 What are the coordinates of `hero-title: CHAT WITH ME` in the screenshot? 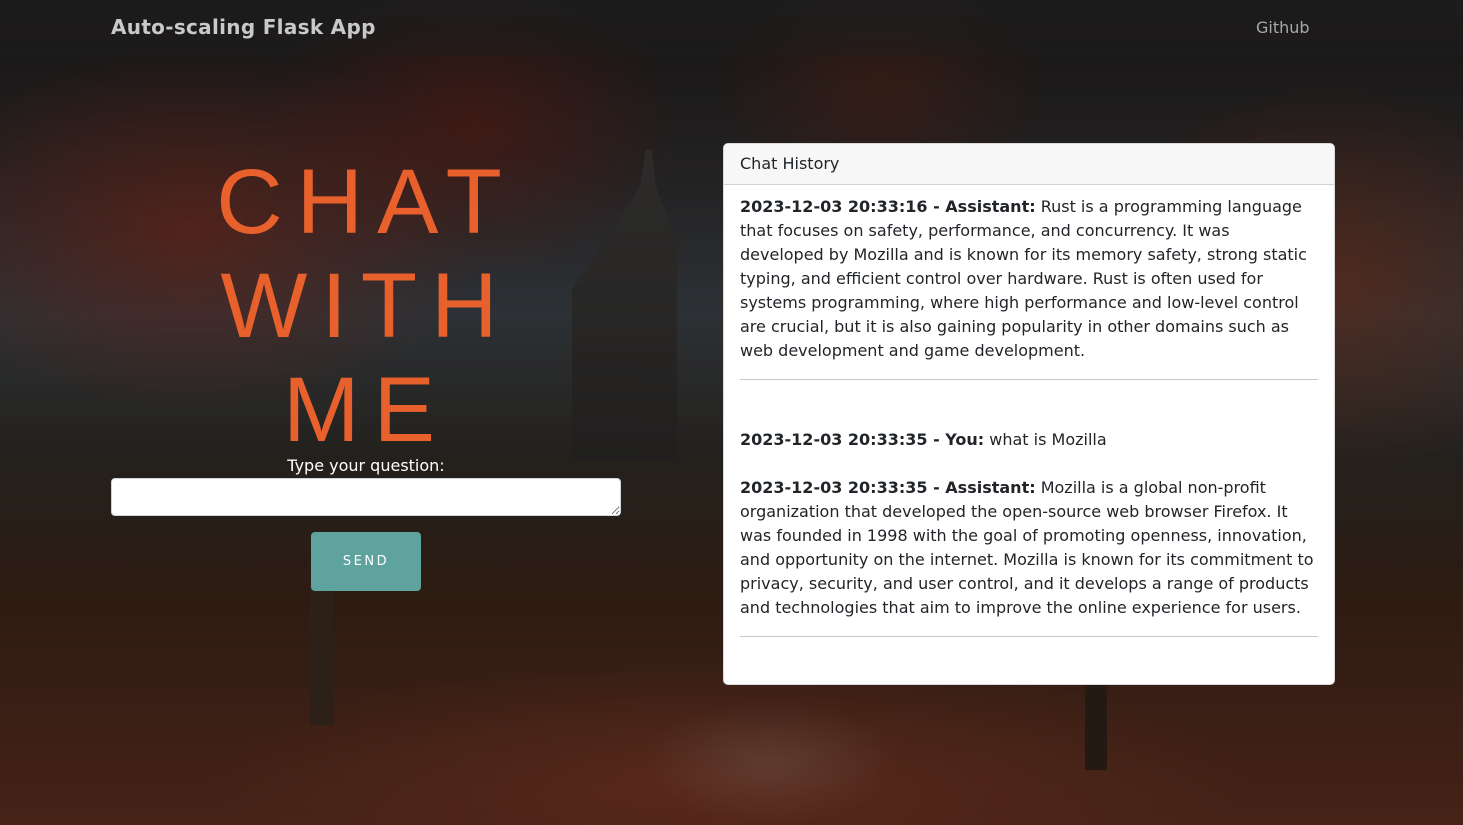 It's located at (366, 306).